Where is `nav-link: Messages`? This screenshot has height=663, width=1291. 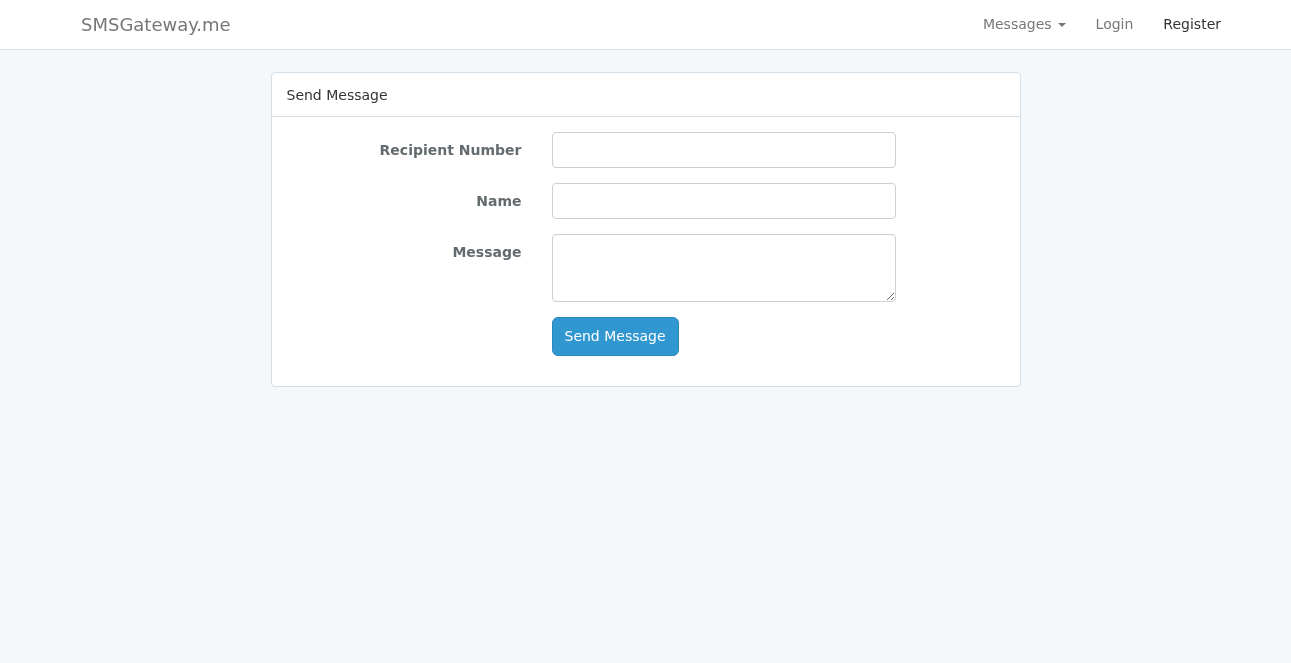 nav-link: Messages is located at coordinates (1024, 24).